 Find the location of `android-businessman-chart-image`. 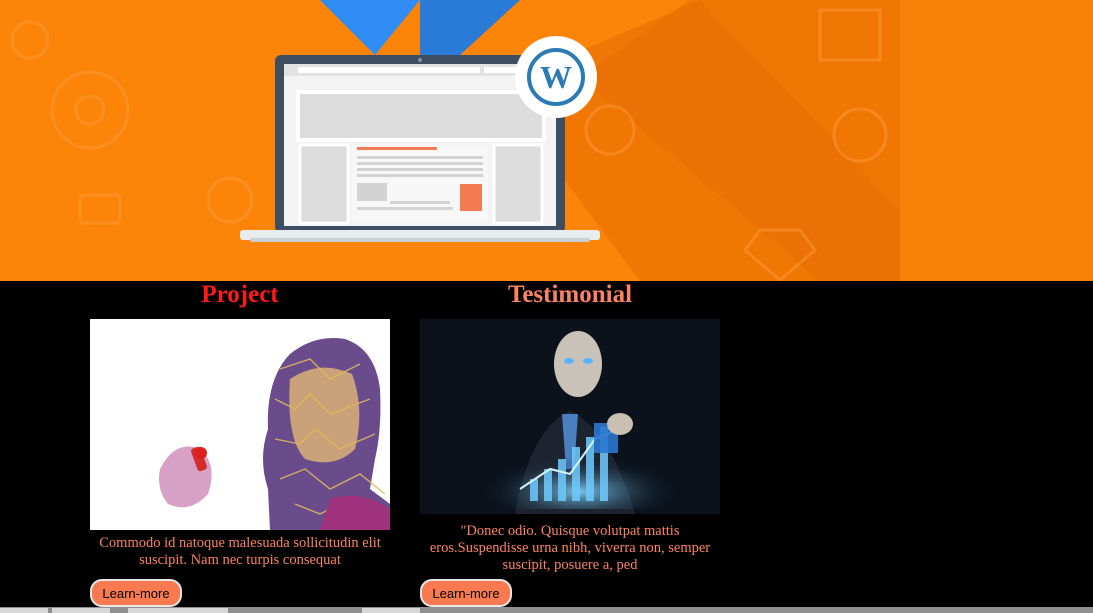

android-businessman-chart-image is located at coordinates (570, 419).